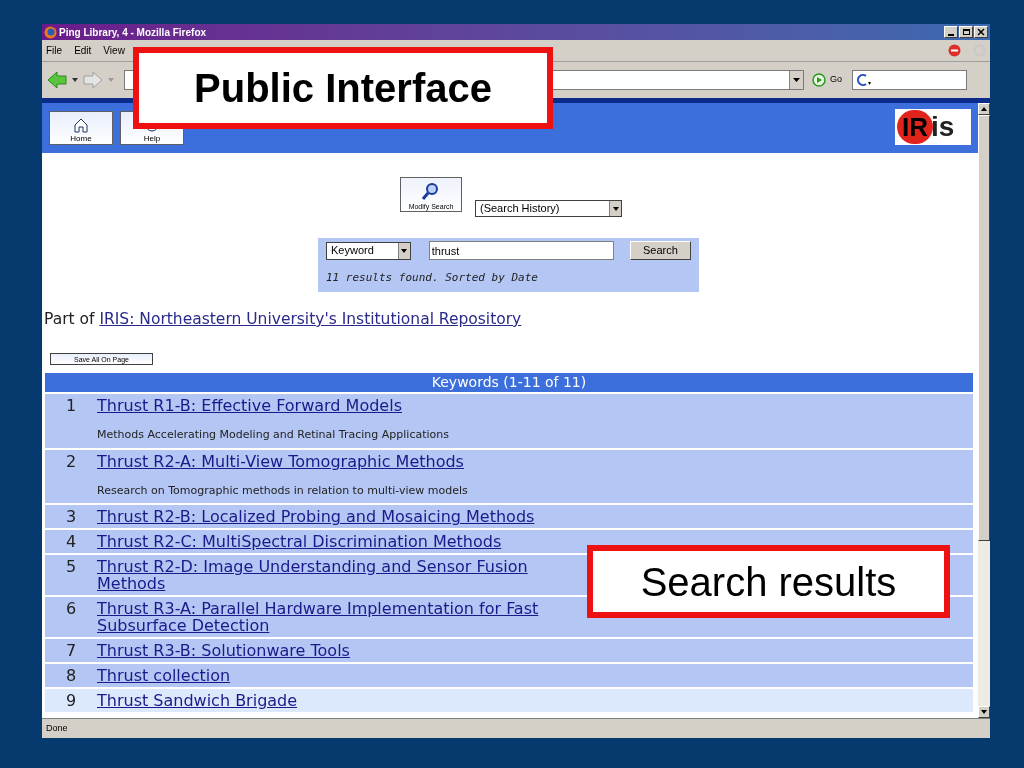 The height and width of the screenshot is (768, 1024). I want to click on result-number: 5, so click(71, 568).